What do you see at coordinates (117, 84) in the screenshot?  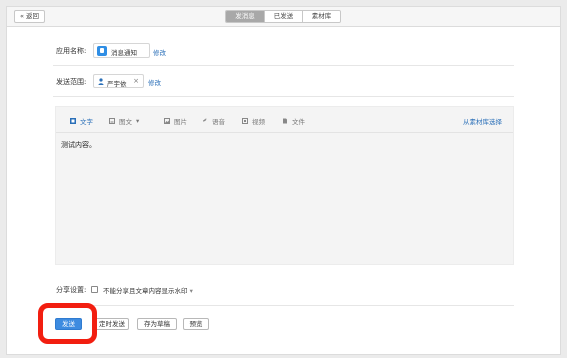 I see `scope-user-name: 严宇依` at bounding box center [117, 84].